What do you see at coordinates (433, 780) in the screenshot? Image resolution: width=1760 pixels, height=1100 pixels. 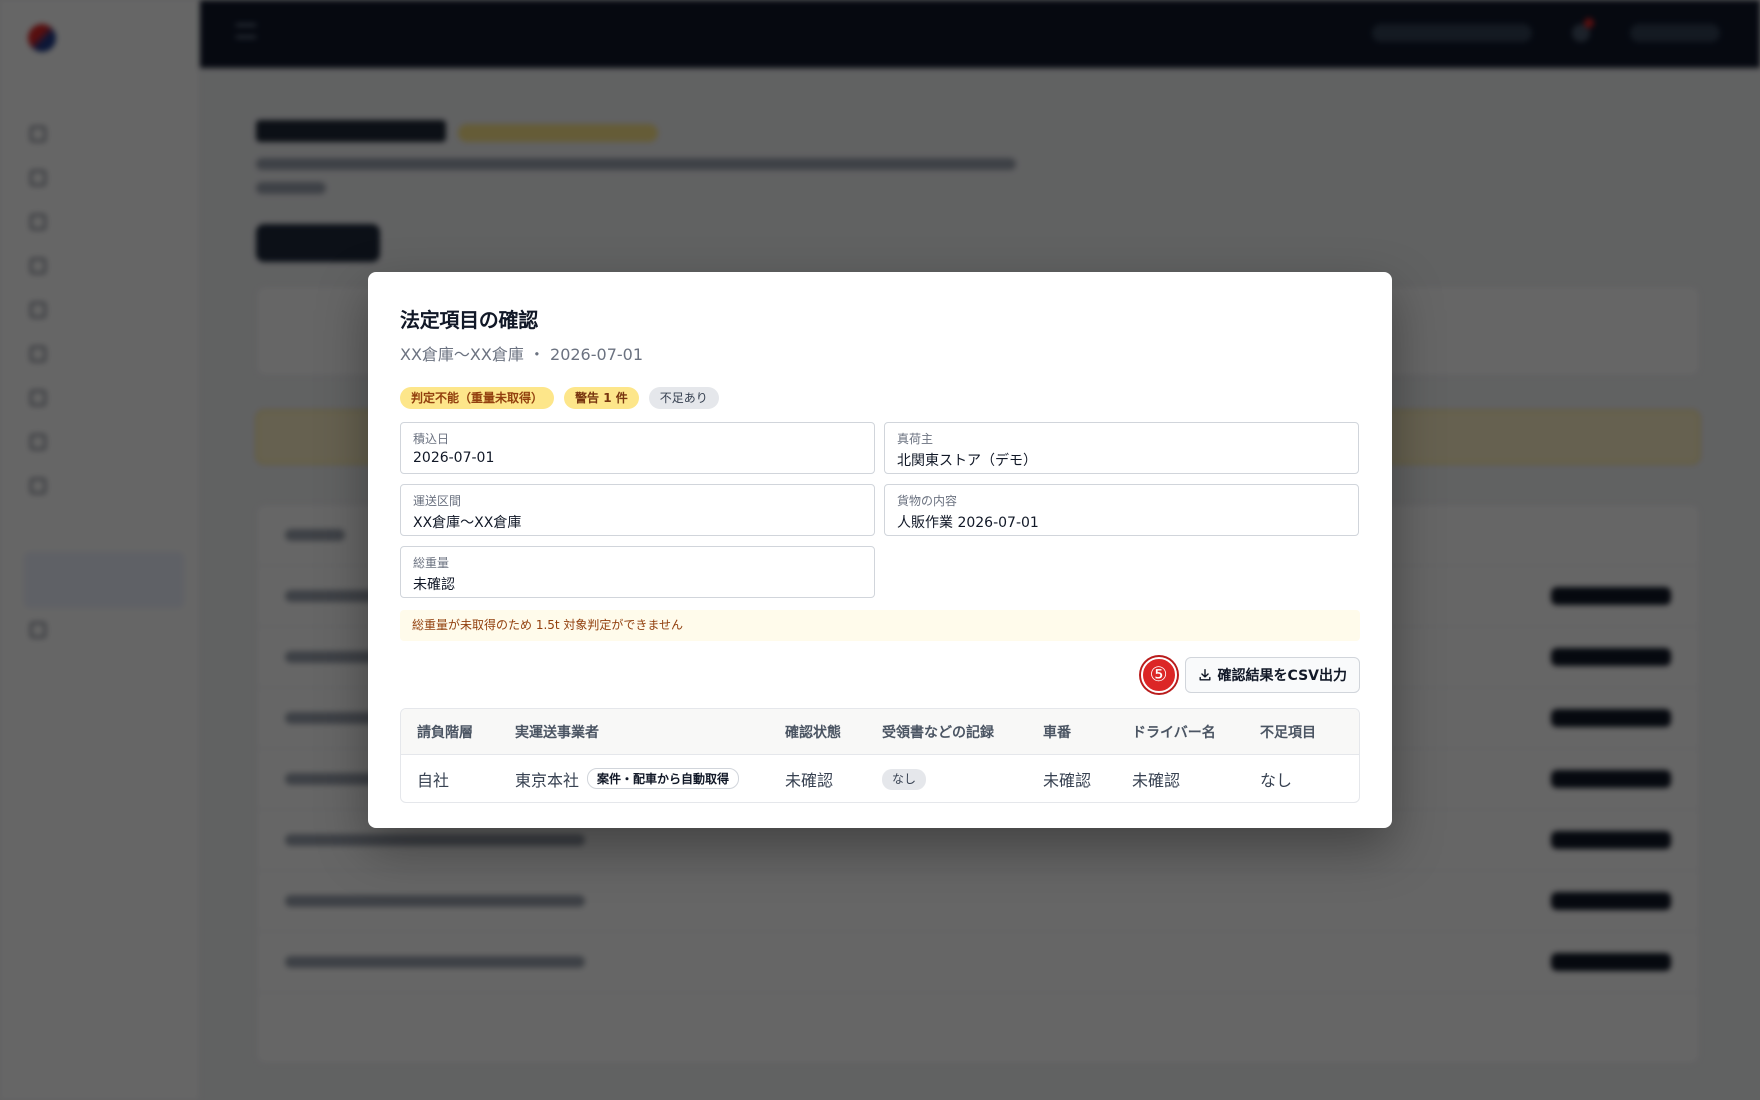 I see `cell-tier: 自社` at bounding box center [433, 780].